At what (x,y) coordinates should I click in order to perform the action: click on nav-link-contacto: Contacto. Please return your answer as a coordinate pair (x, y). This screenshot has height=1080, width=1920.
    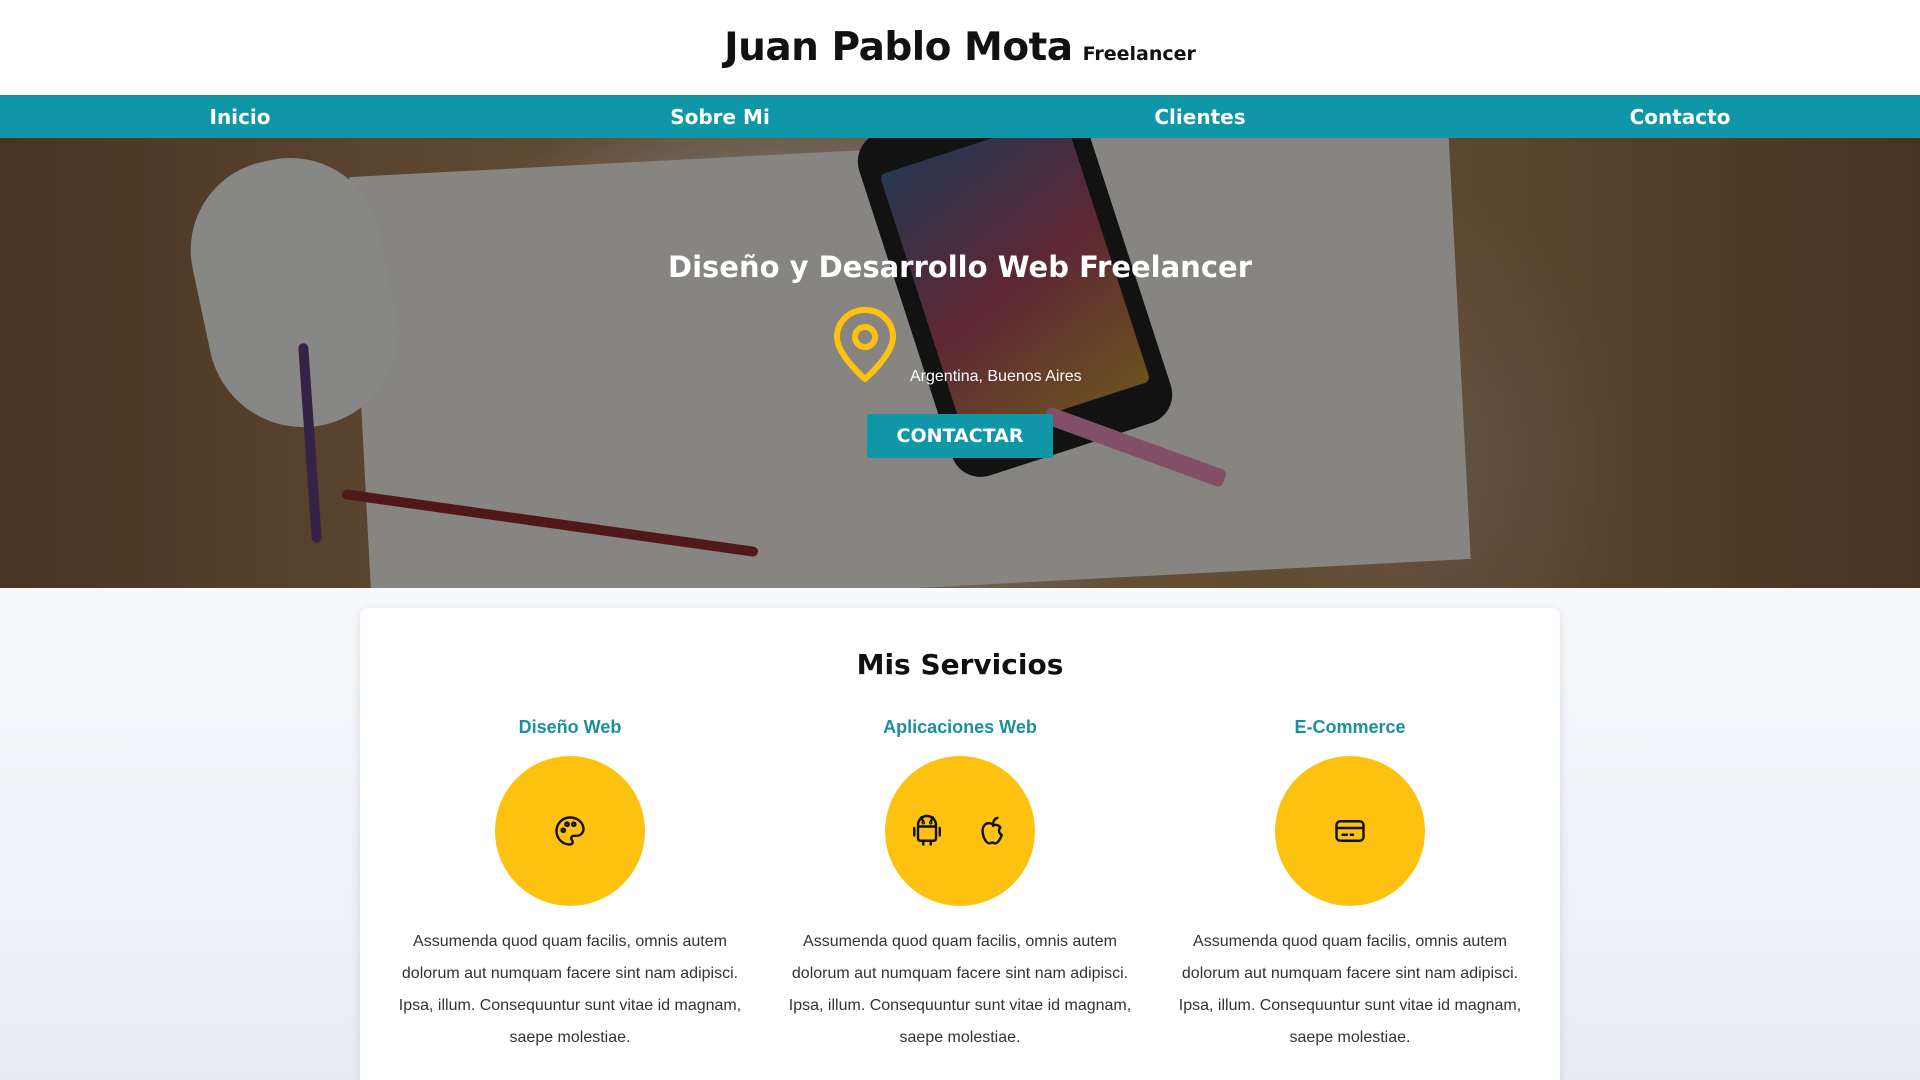
    Looking at the image, I should click on (1680, 117).